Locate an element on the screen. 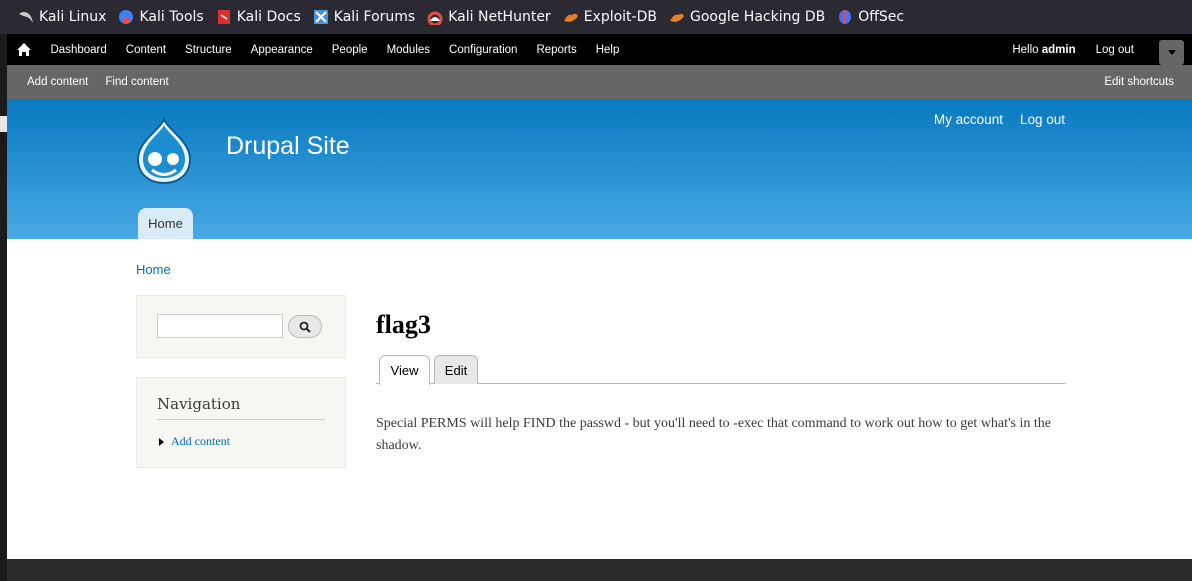 This screenshot has height=581, width=1192. bookmark-label: Kali Forums is located at coordinates (374, 17).